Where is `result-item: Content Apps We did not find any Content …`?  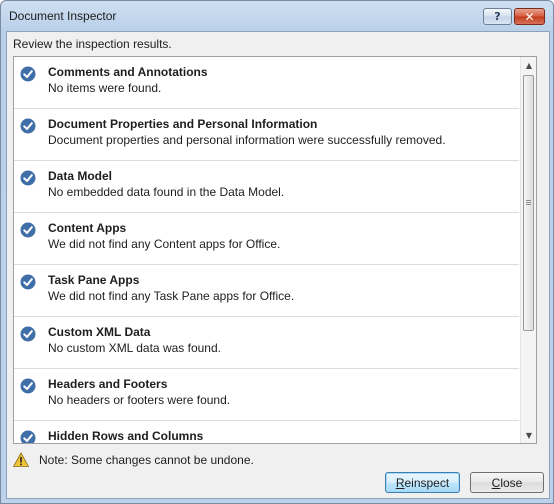
result-item: Content Apps We did not find any Content … is located at coordinates (266, 239).